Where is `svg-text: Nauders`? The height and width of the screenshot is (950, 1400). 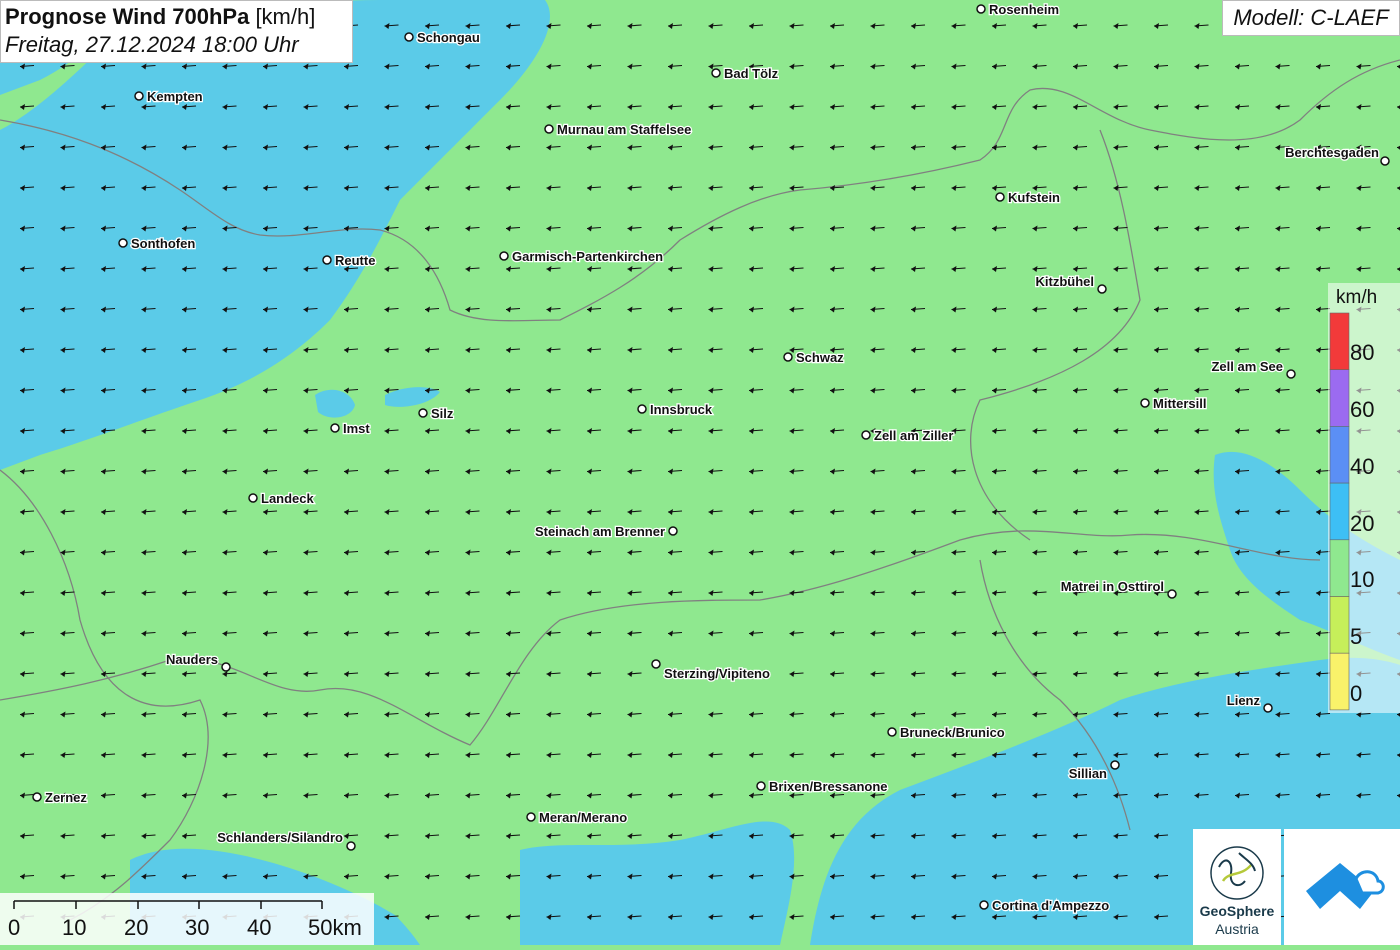 svg-text: Nauders is located at coordinates (192, 659).